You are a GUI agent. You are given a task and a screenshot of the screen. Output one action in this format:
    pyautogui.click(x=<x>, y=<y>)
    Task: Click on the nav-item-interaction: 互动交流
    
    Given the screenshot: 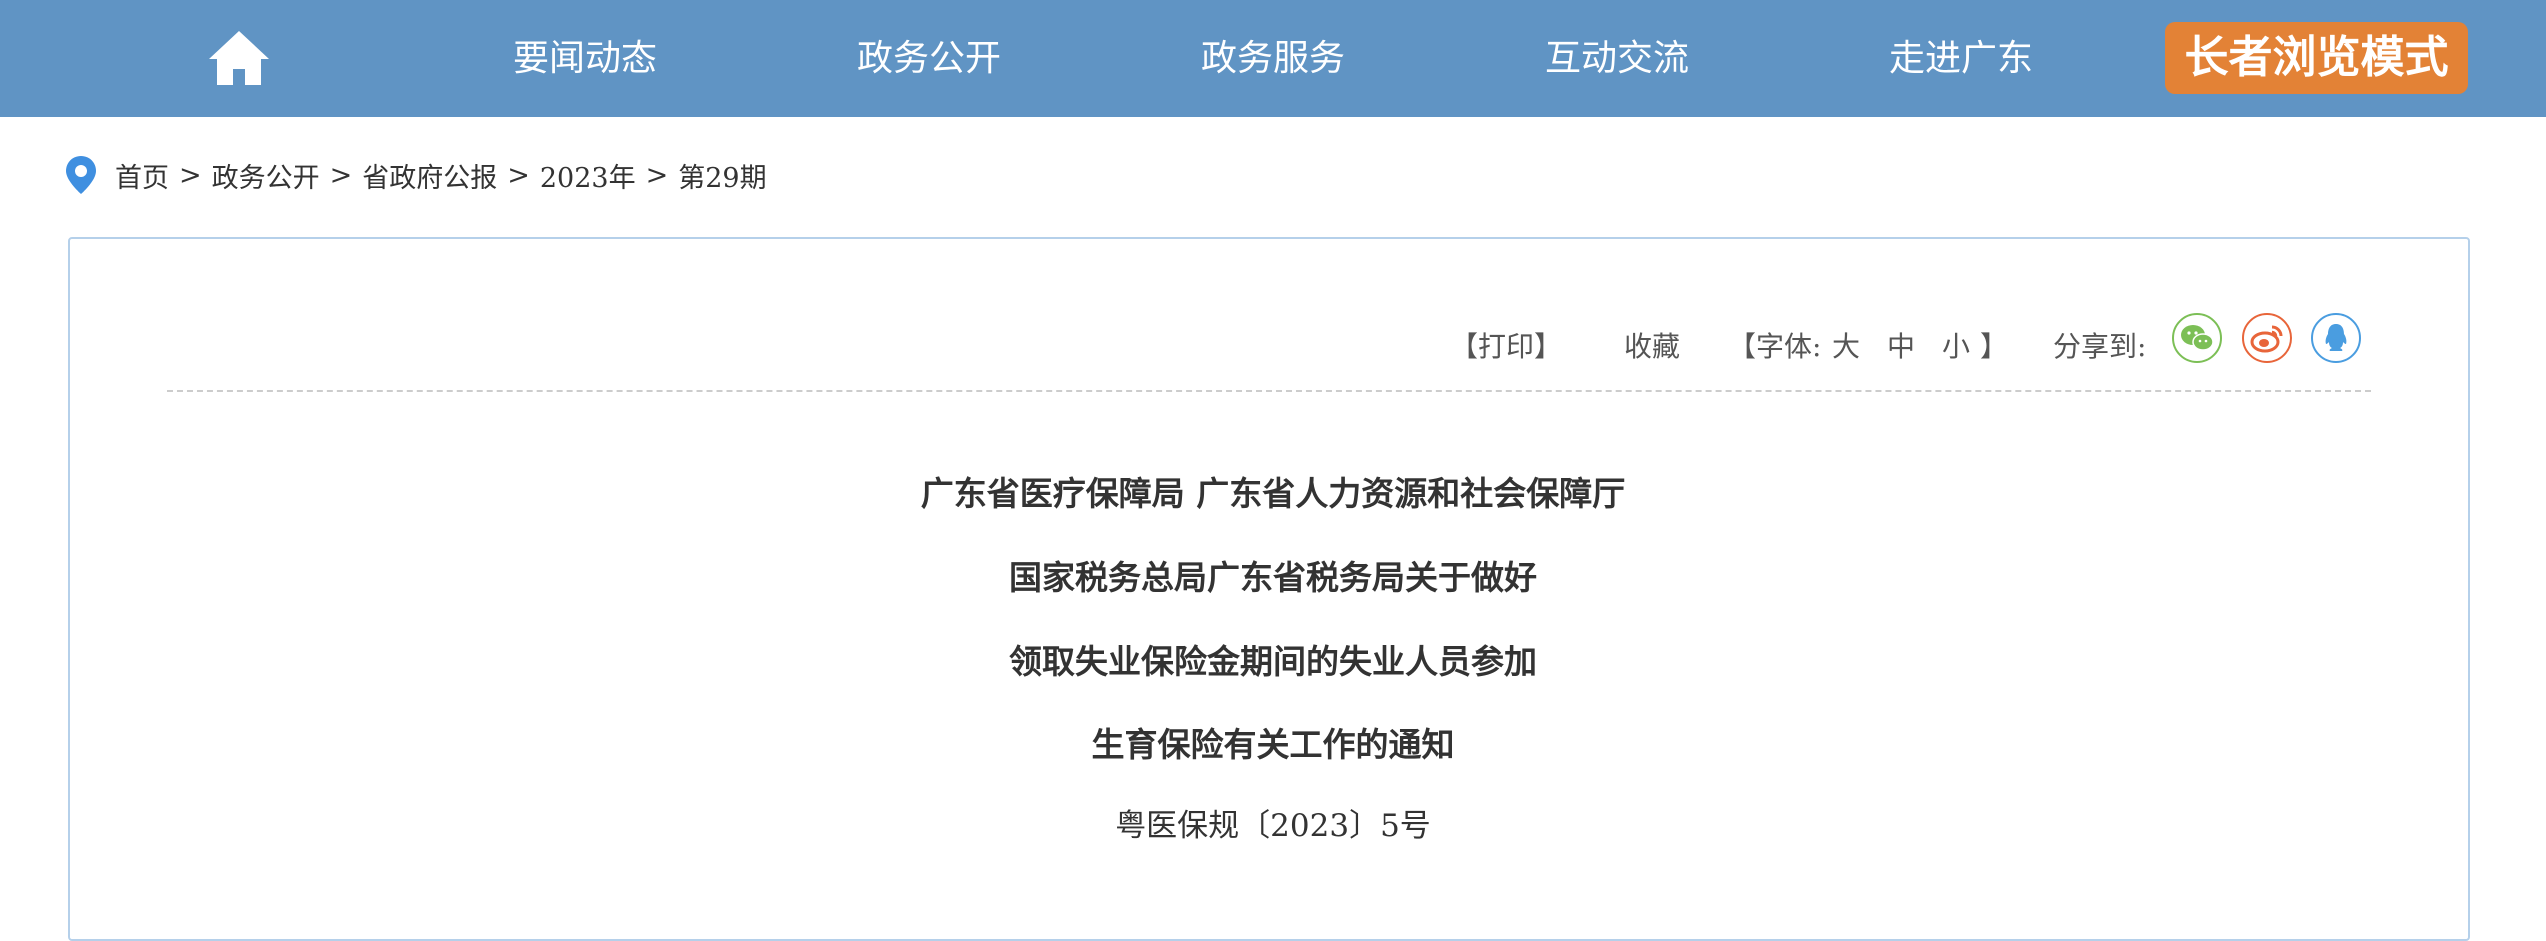 What is the action you would take?
    pyautogui.click(x=1617, y=58)
    